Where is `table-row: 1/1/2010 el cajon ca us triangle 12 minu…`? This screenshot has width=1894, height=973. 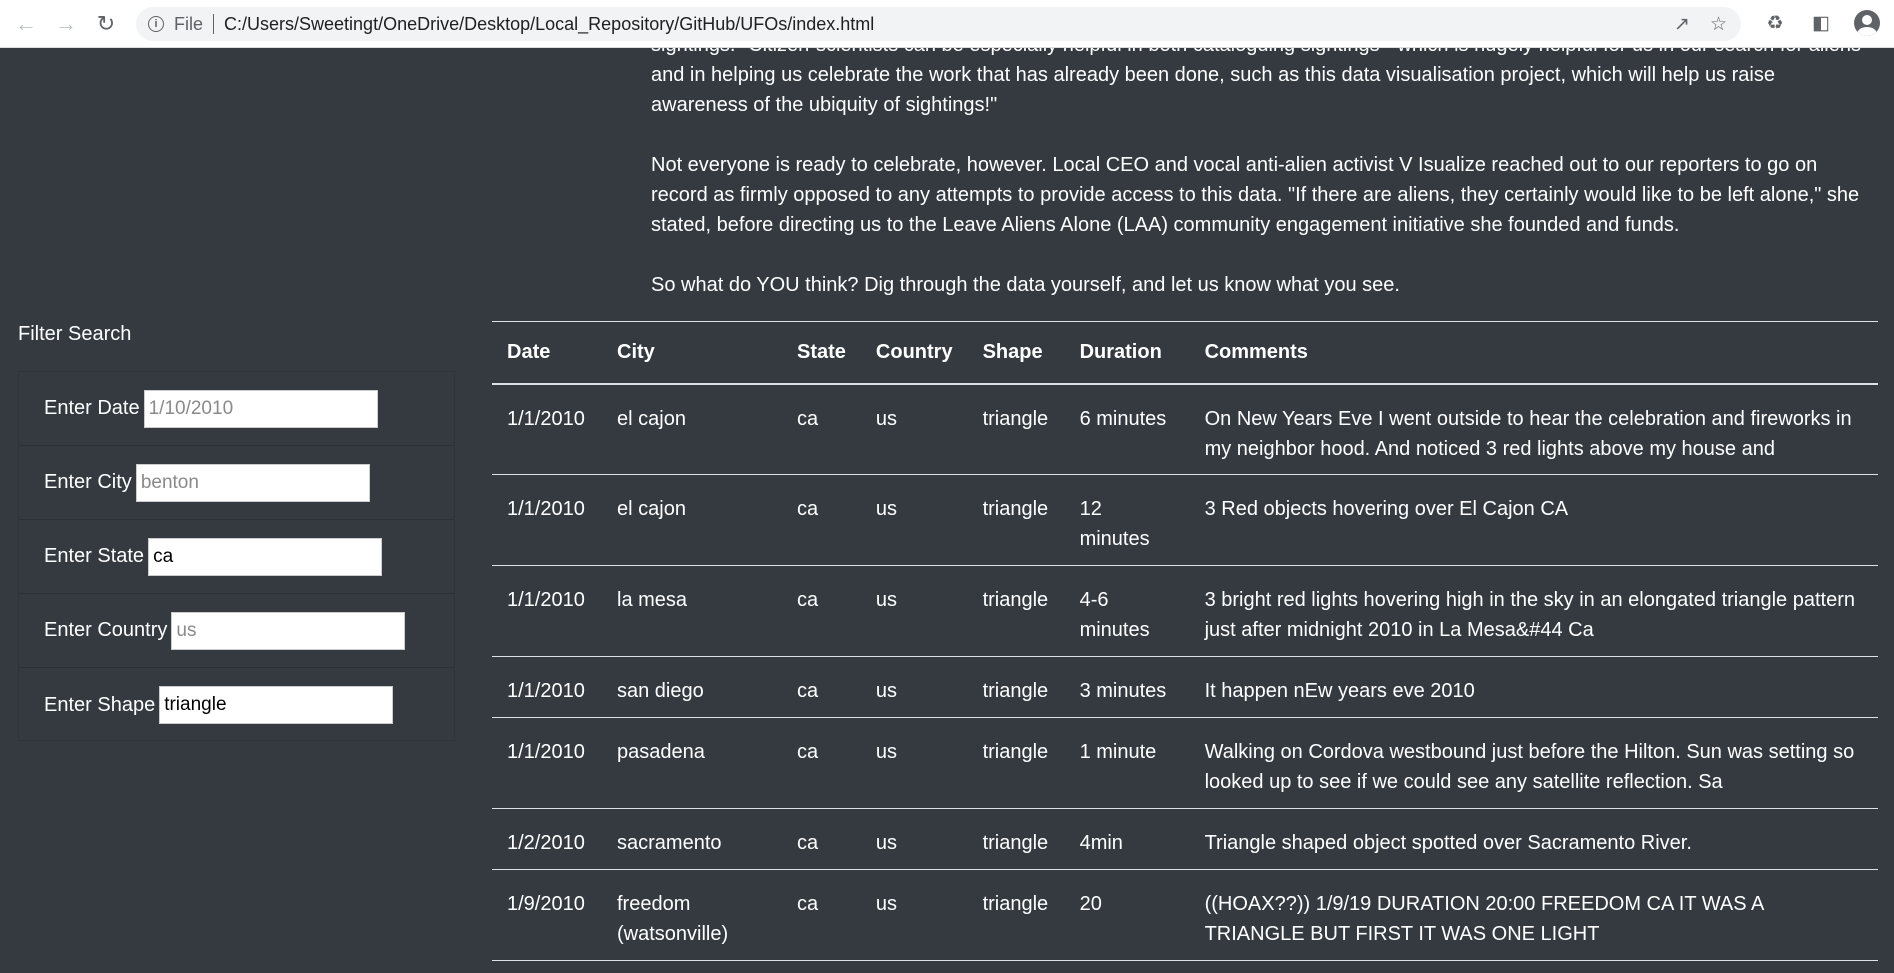
table-row: 1/1/2010 el cajon ca us triangle 12 minu… is located at coordinates (1185, 520).